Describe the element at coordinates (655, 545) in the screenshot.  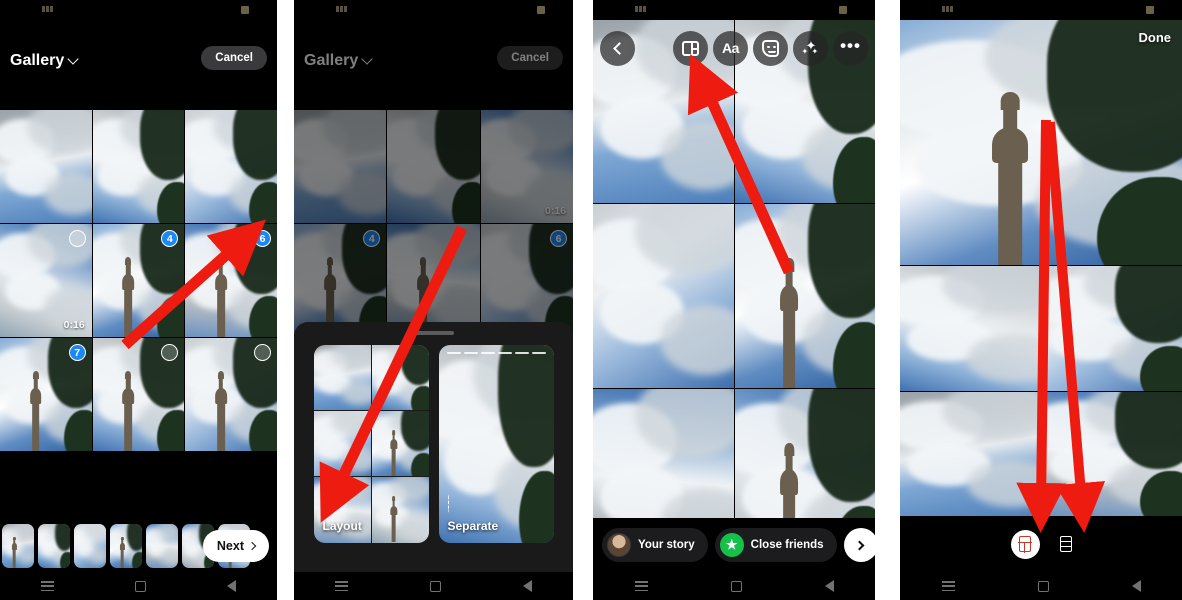
I see `your-story-button: Your story` at that location.